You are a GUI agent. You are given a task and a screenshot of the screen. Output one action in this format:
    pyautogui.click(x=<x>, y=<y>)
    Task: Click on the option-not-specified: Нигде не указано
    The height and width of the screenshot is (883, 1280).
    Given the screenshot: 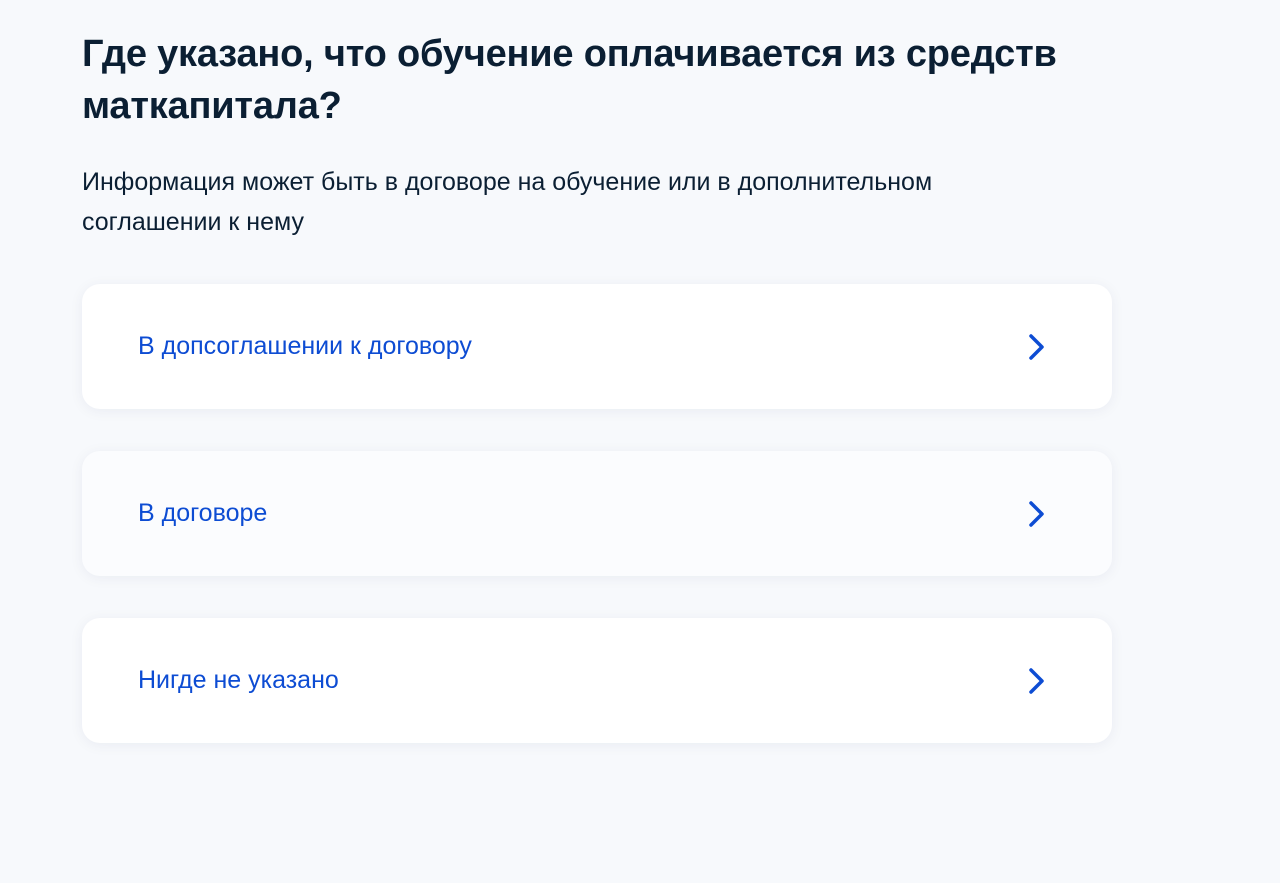 What is the action you would take?
    pyautogui.click(x=597, y=680)
    